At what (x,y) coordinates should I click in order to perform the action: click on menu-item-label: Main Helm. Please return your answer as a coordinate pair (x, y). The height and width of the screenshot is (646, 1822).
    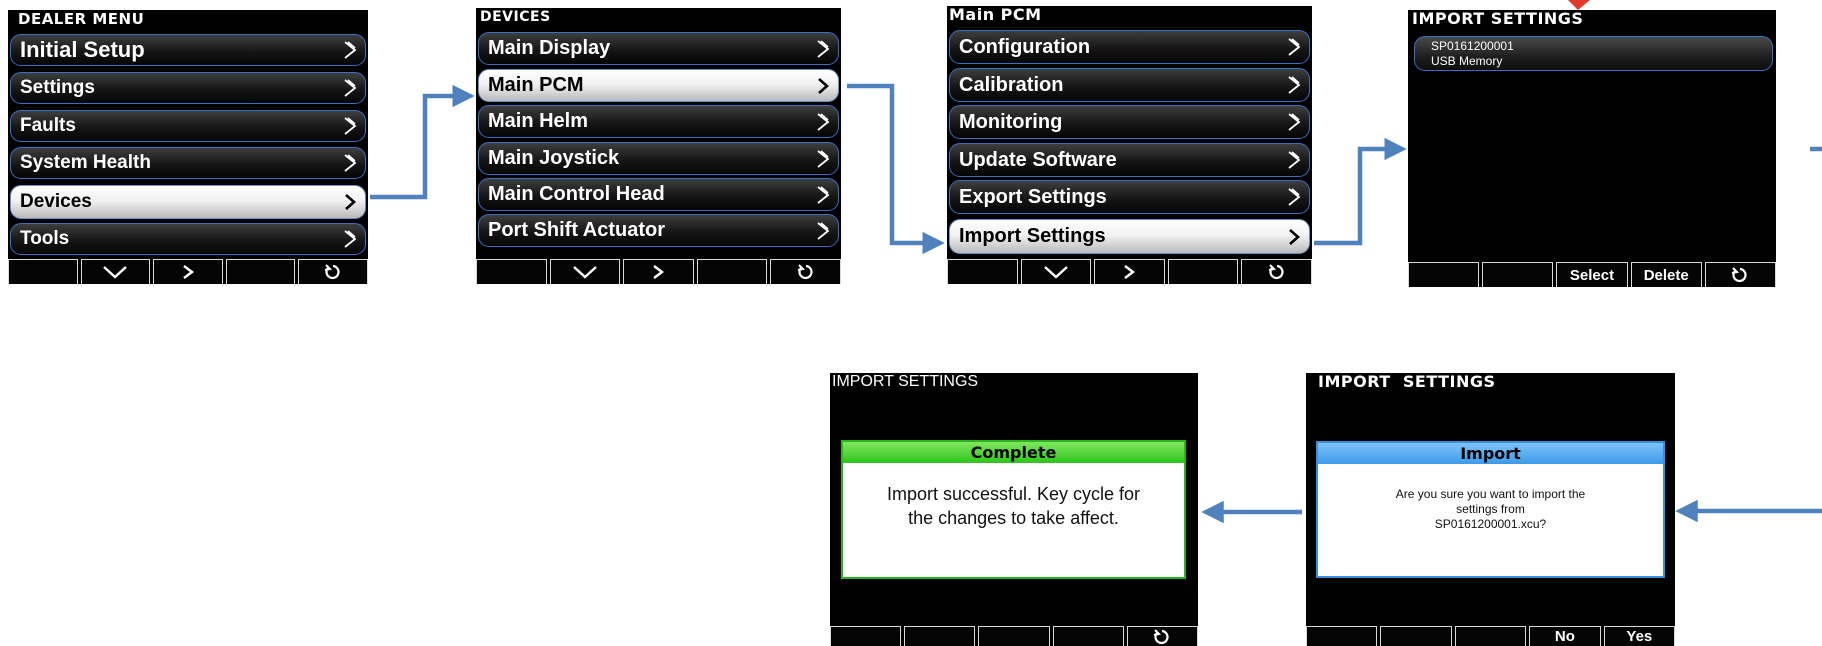
    Looking at the image, I should click on (538, 121).